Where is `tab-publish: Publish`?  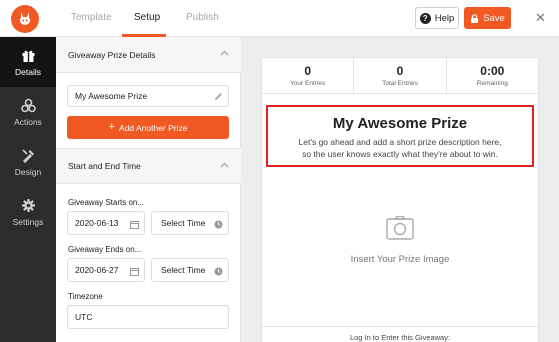
tab-publish: Publish is located at coordinates (202, 17).